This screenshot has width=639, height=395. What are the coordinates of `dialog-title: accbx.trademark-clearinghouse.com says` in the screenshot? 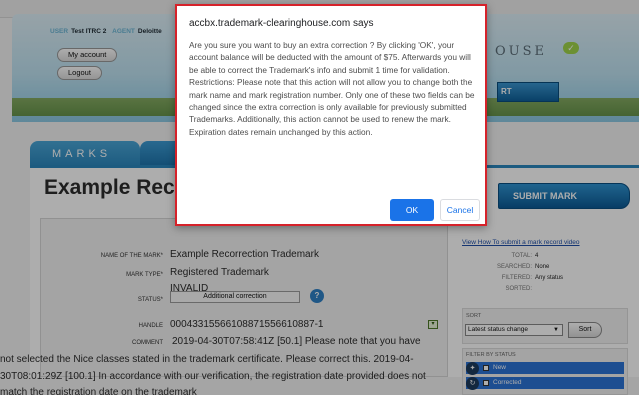 It's located at (281, 23).